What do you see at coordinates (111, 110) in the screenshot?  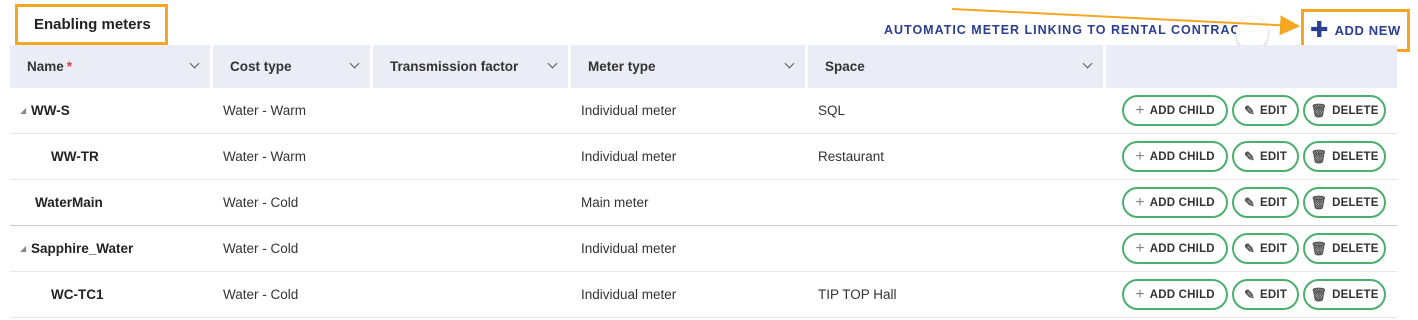 I see `meter-name-cell: ◢ WW-S` at bounding box center [111, 110].